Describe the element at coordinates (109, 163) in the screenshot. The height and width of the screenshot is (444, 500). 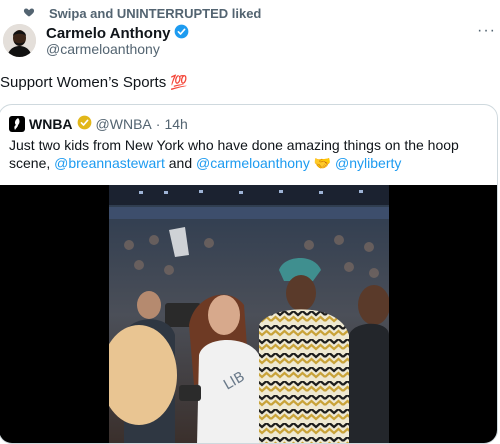
I see `mention-breannastewart: @breannastewart` at that location.